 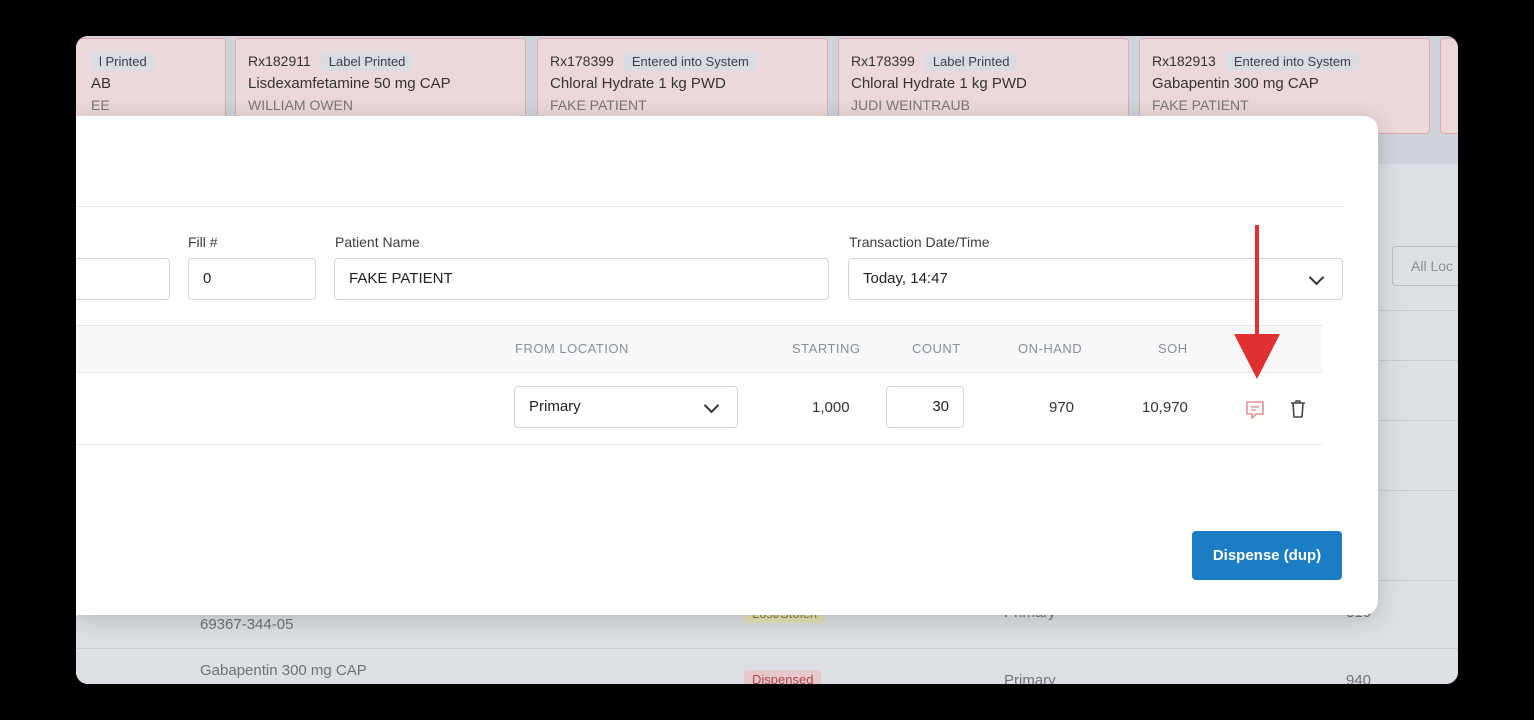 I want to click on trash-icon, so click(x=1298, y=411).